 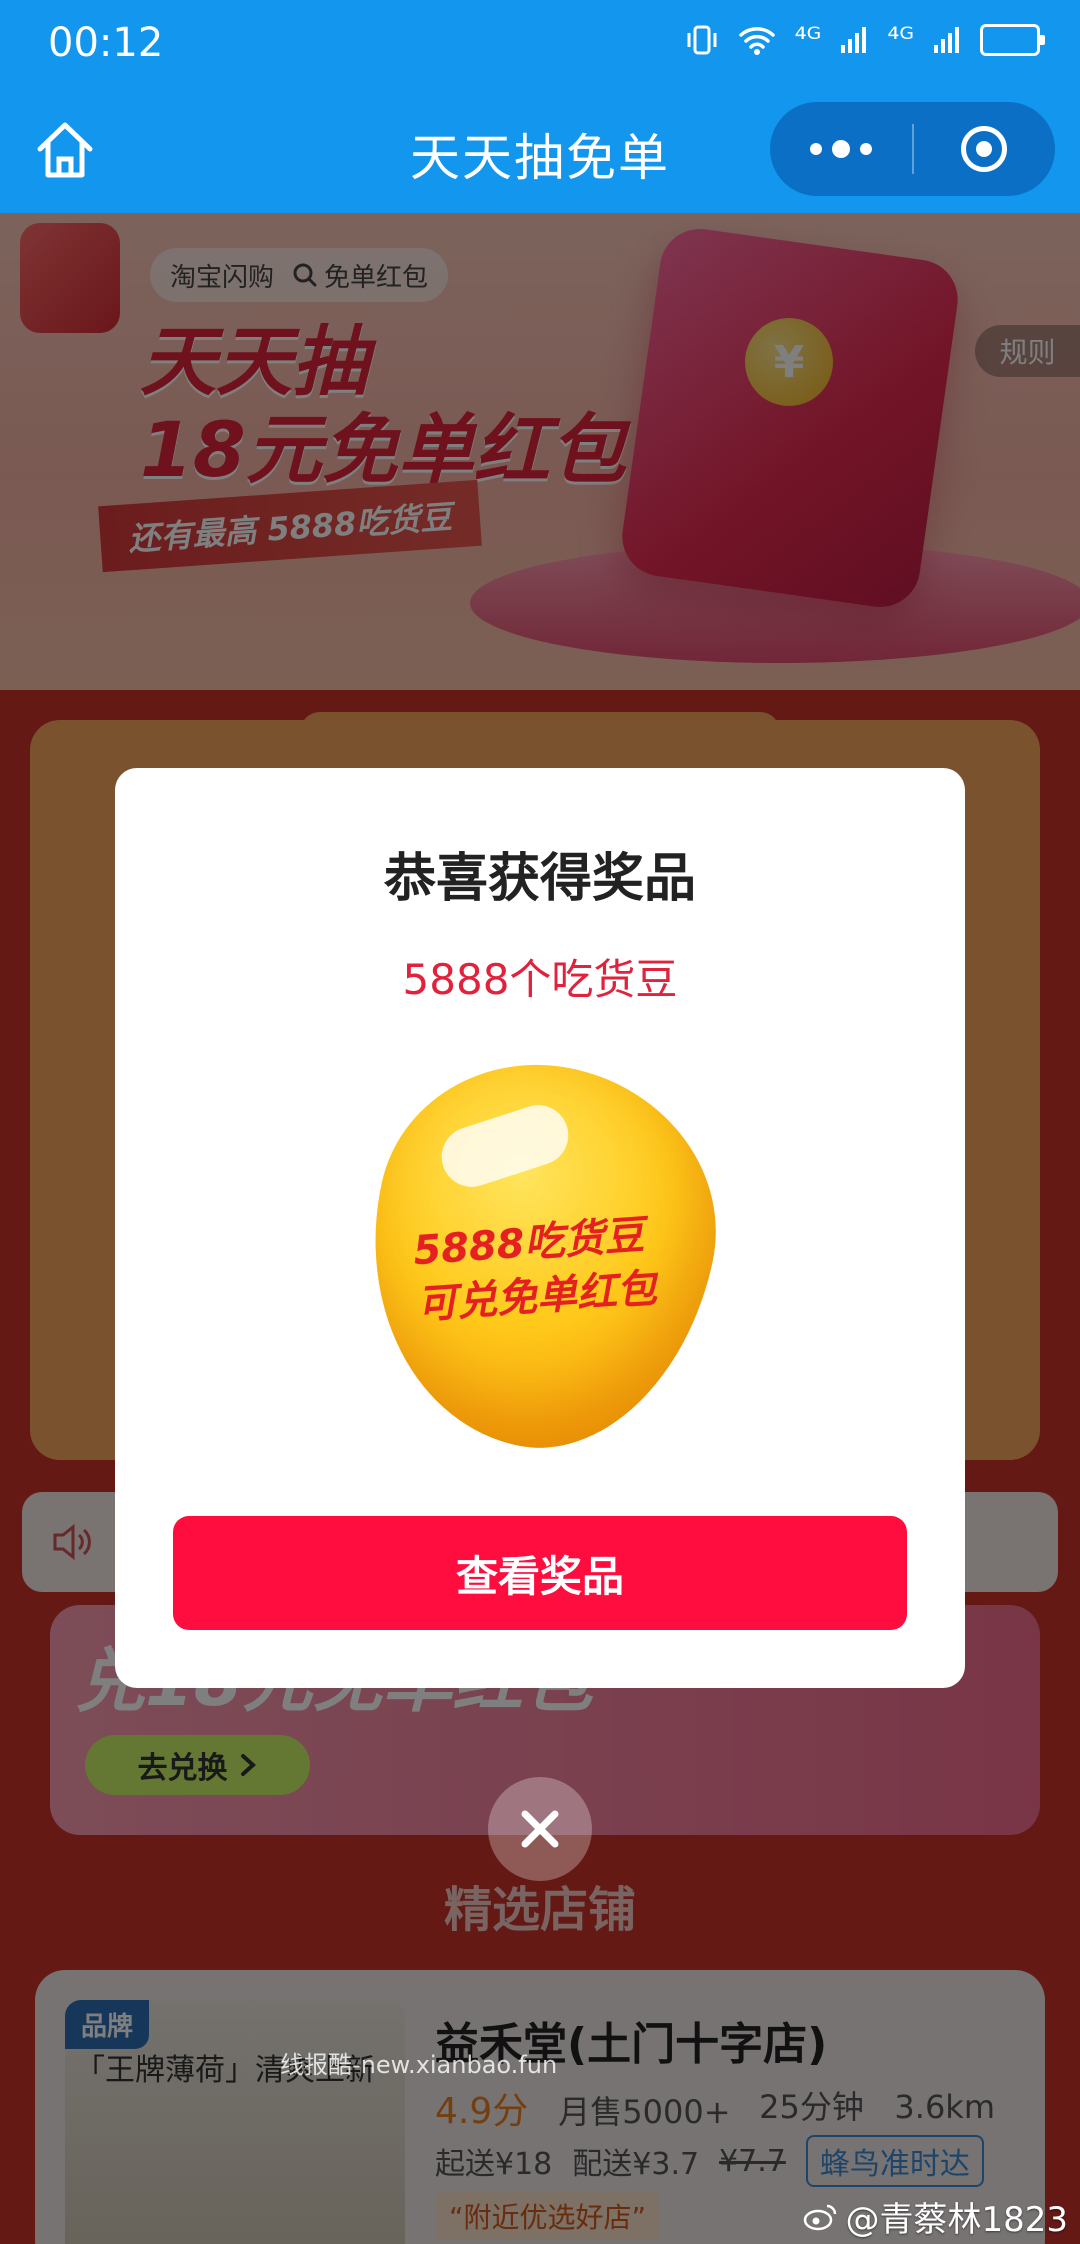 I want to click on close-icon, so click(x=540, y=1829).